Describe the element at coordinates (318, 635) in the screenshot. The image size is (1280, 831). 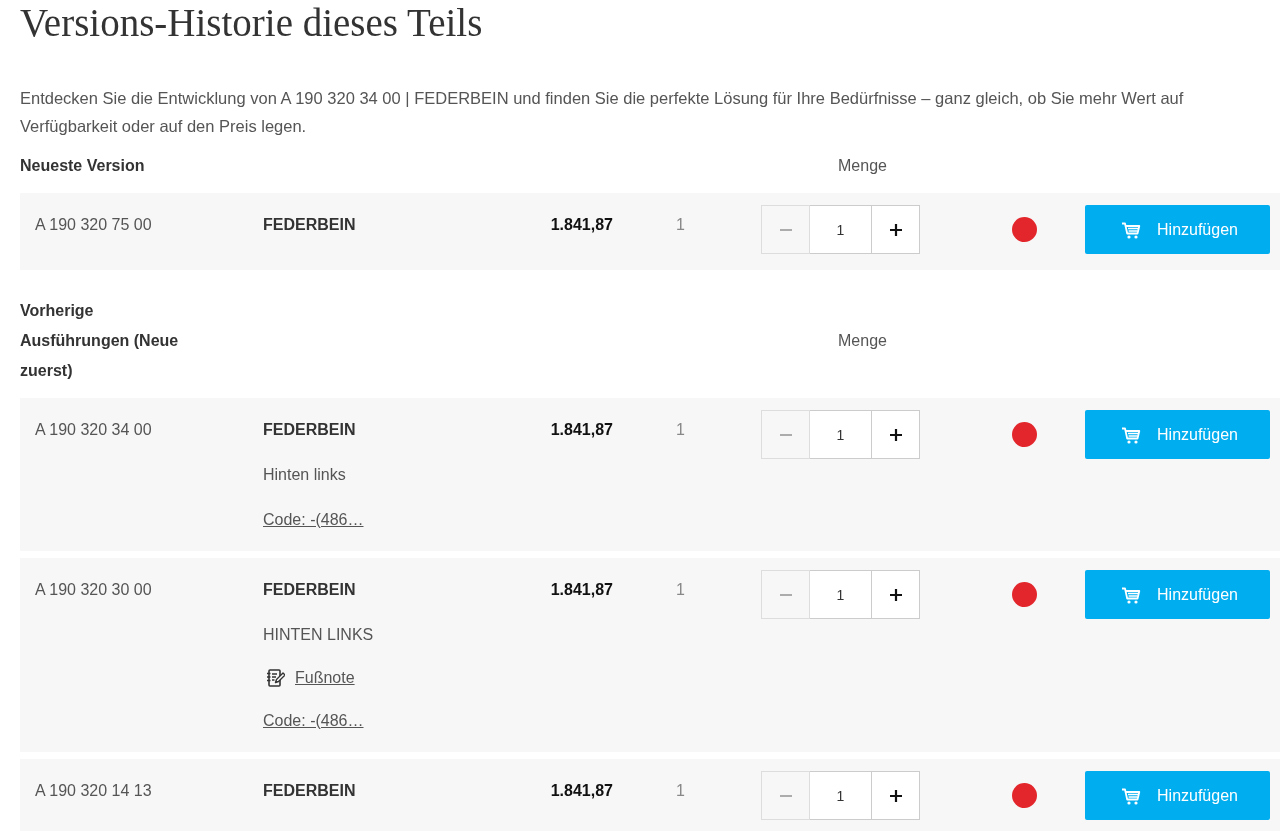
I see `part-description: HINTEN LINKS` at that location.